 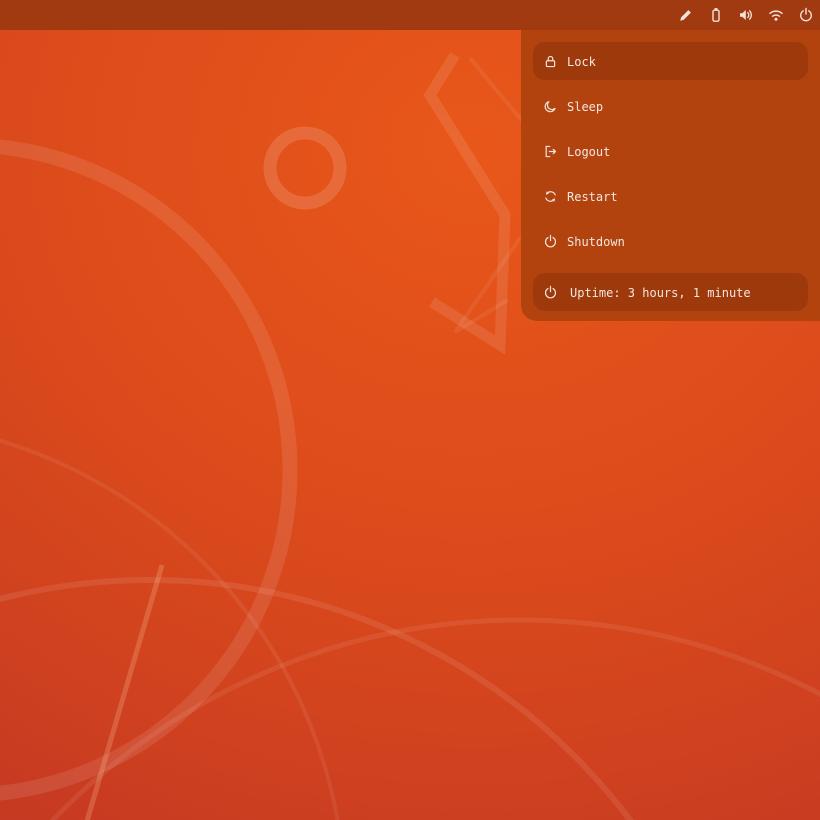 What do you see at coordinates (592, 196) in the screenshot?
I see `menu-item-label: Restart` at bounding box center [592, 196].